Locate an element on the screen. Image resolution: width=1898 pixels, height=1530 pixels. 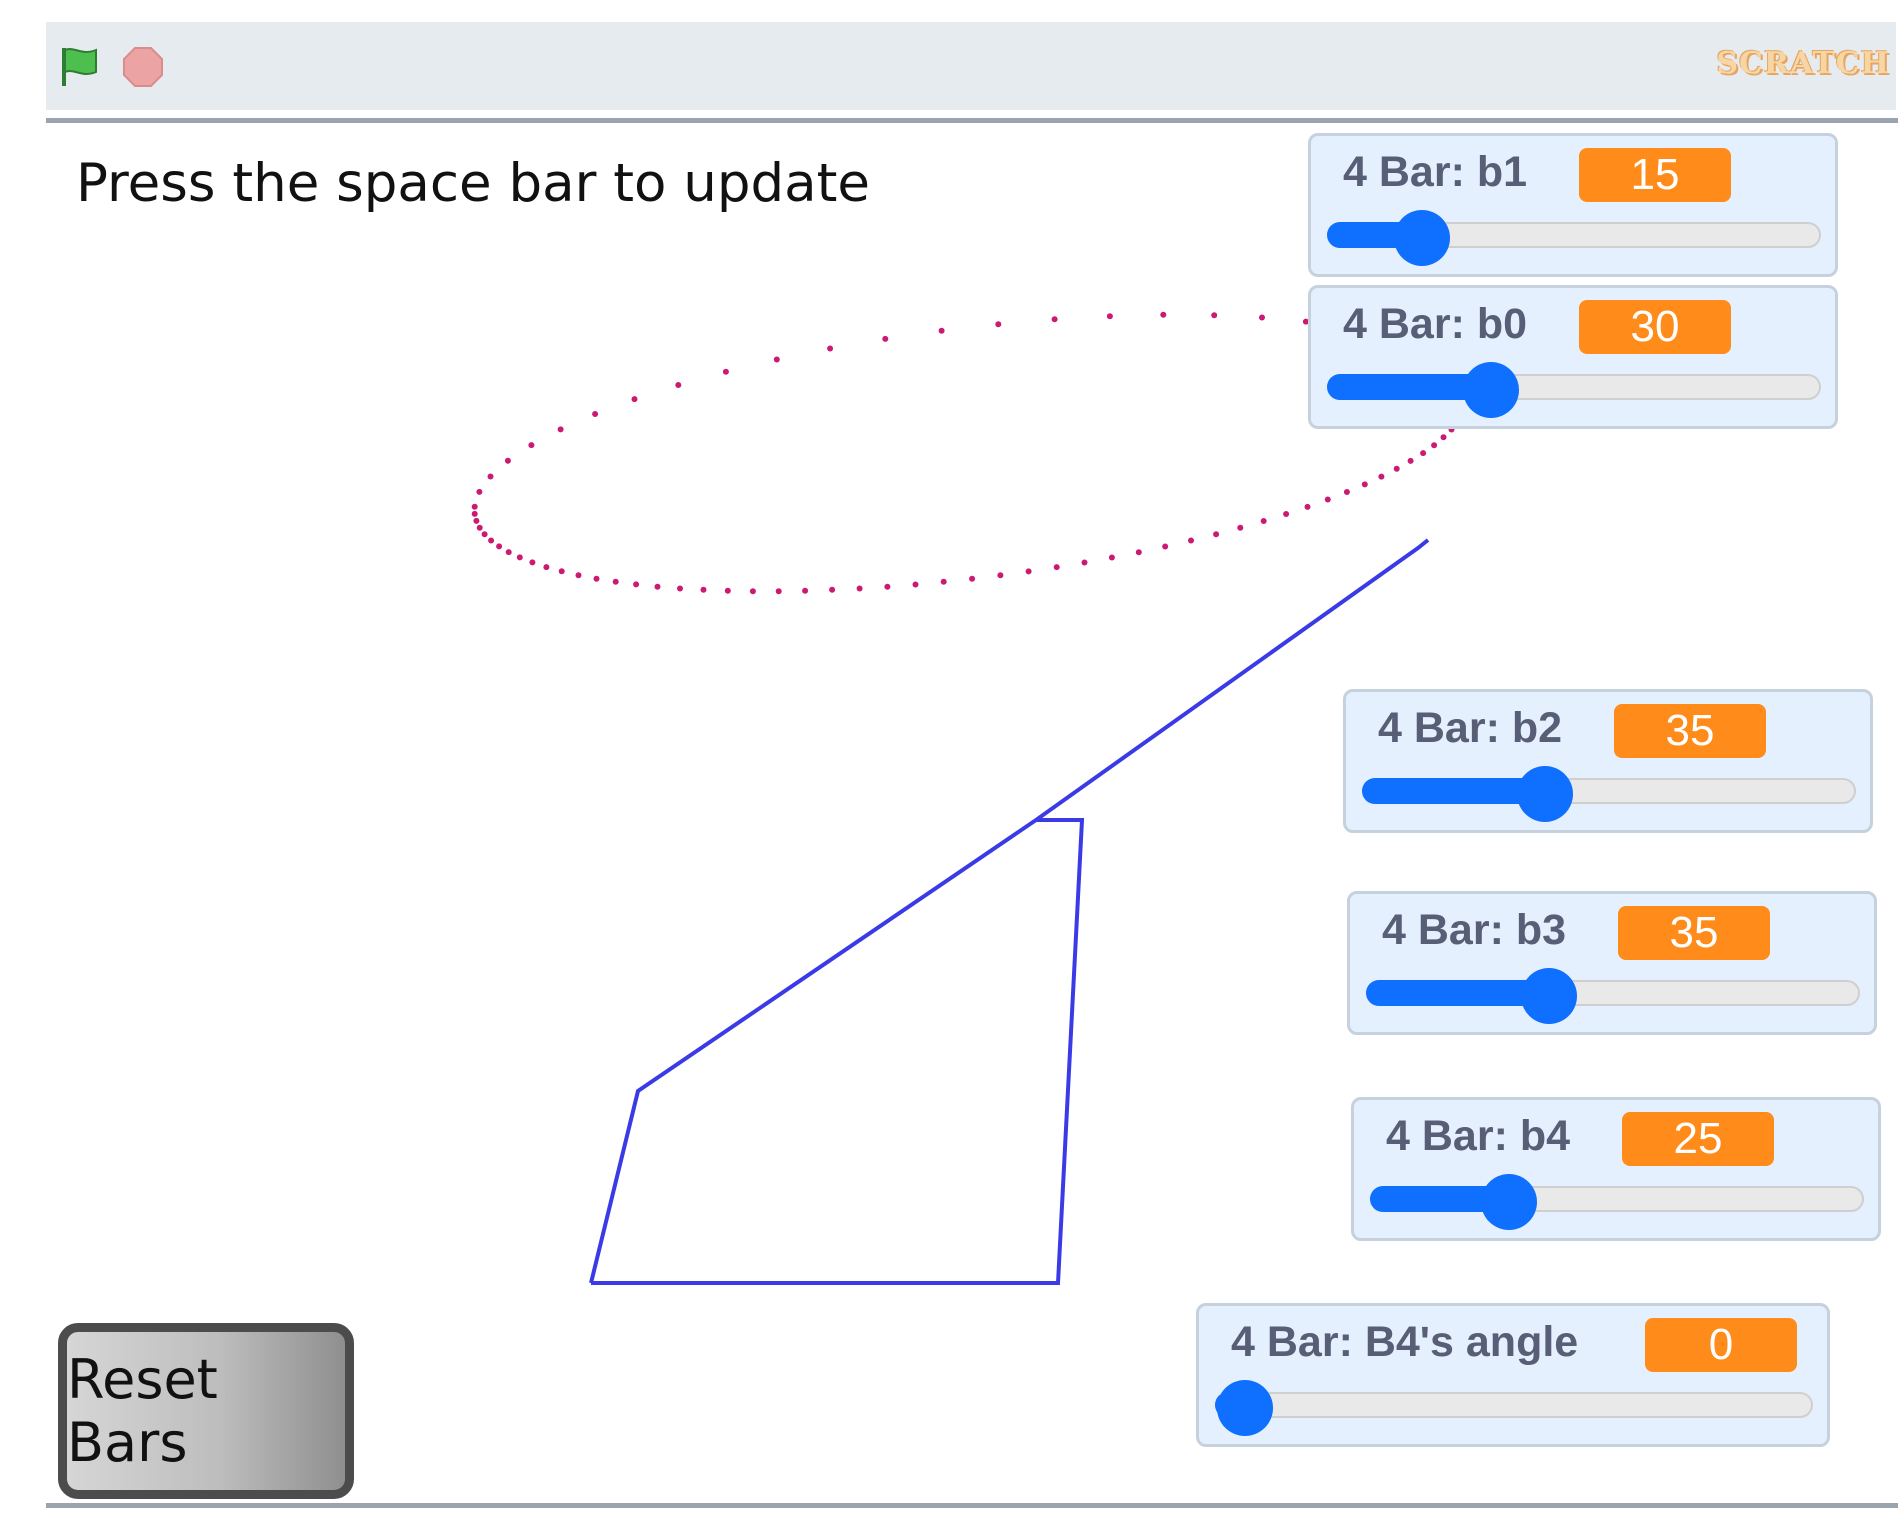
monitor-b0: 4 Bar: b0 30 is located at coordinates (1573, 357).